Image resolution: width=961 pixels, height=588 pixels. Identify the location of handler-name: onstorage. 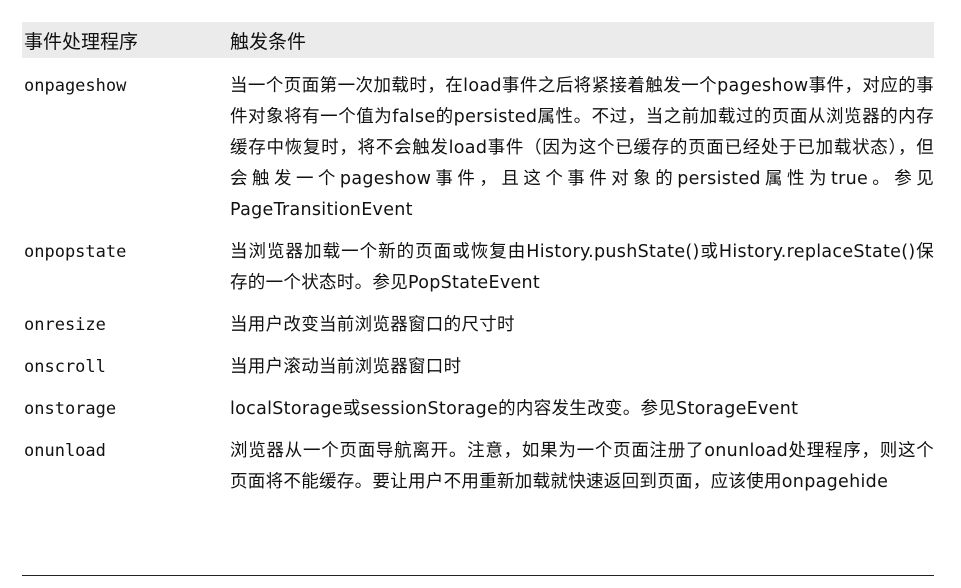
(70, 409).